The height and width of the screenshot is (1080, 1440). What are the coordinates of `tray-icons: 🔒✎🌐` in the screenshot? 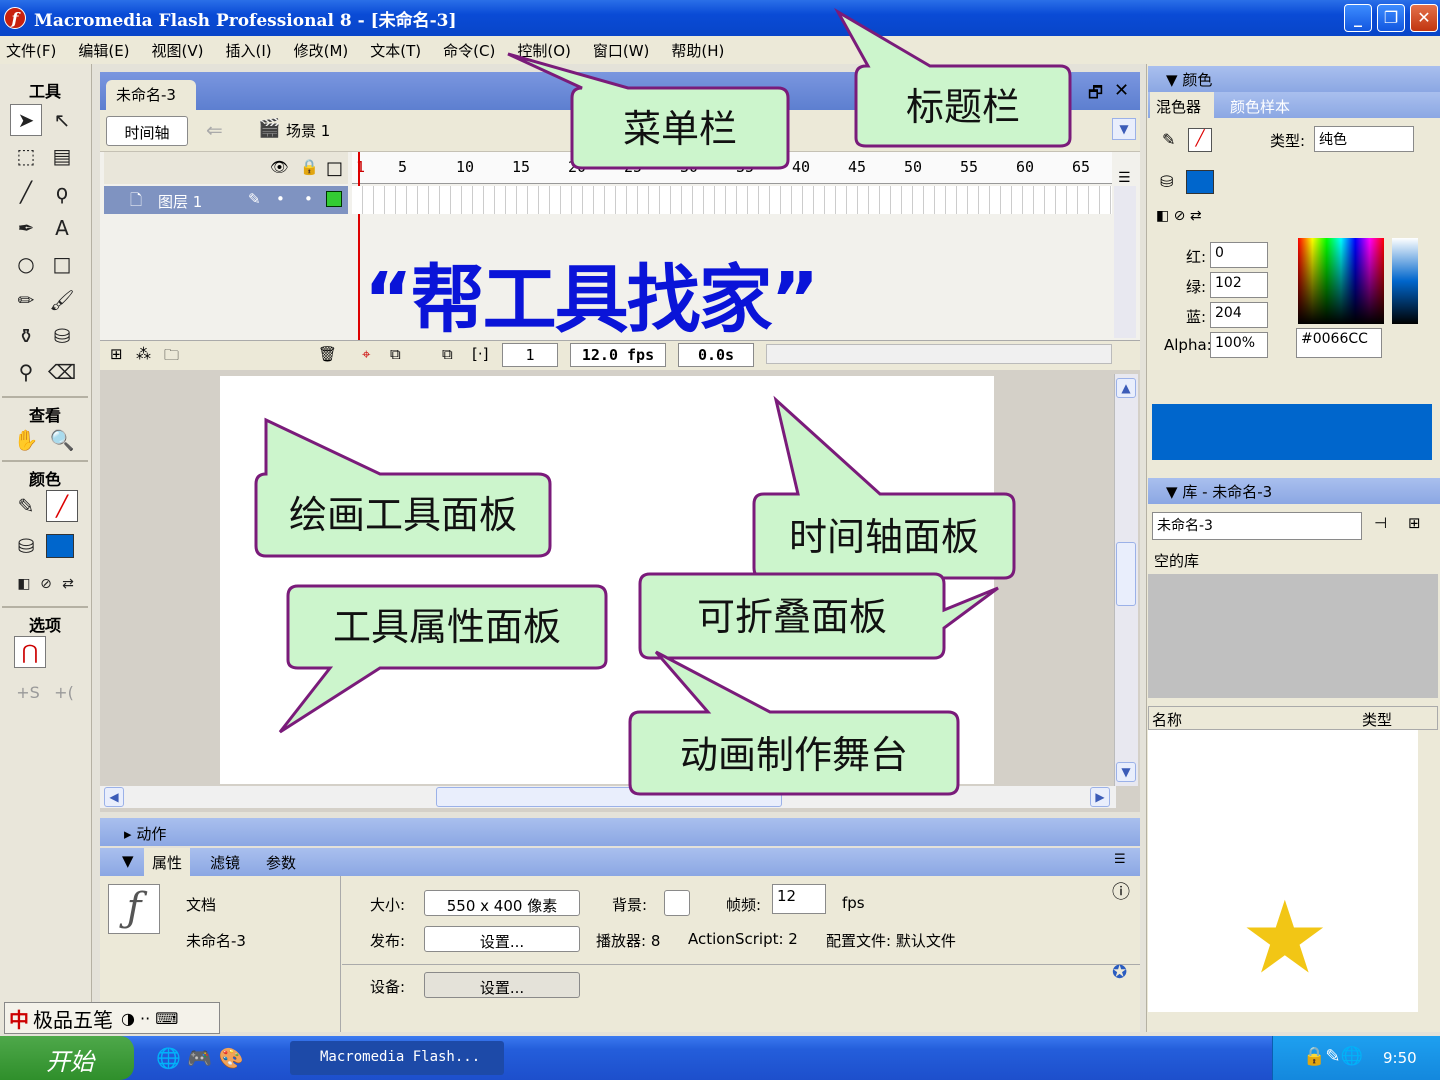 It's located at (1333, 1056).